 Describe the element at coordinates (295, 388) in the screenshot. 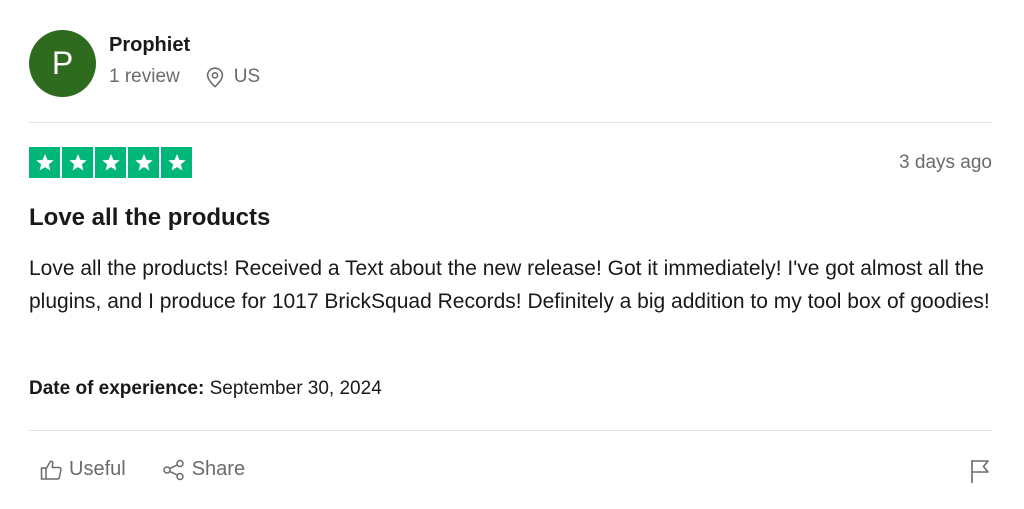

I see `experience-date: September 30, 2024` at that location.